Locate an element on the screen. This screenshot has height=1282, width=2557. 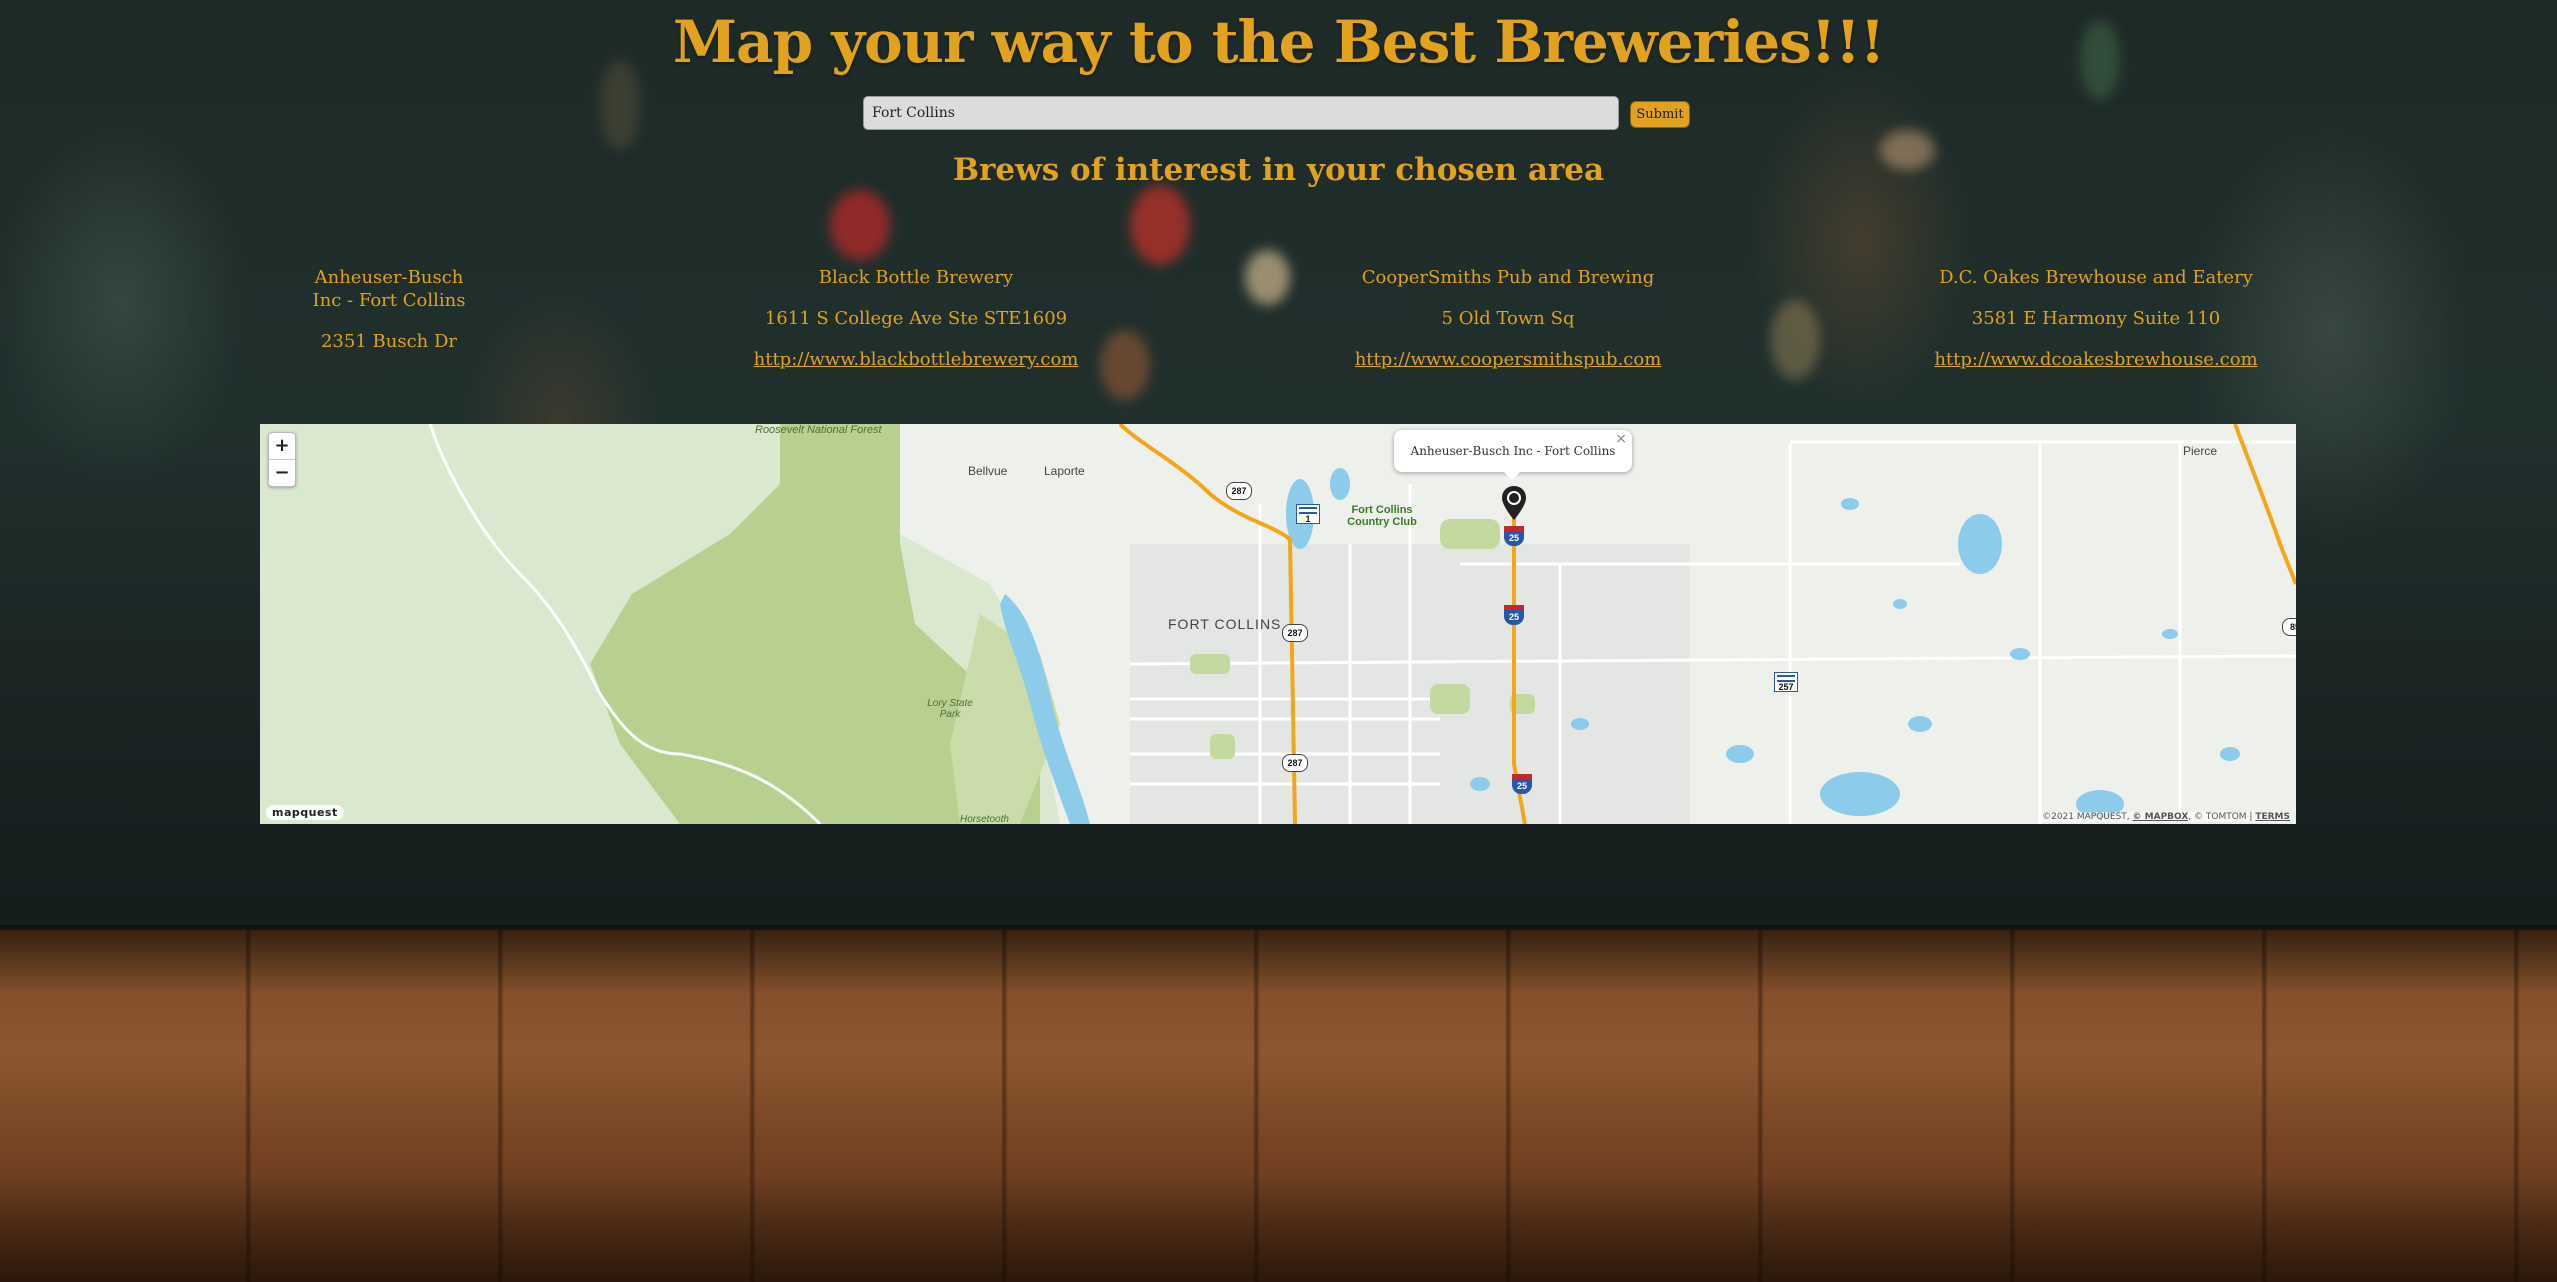
label-horsetooth: Horsetooth is located at coordinates (984, 819).